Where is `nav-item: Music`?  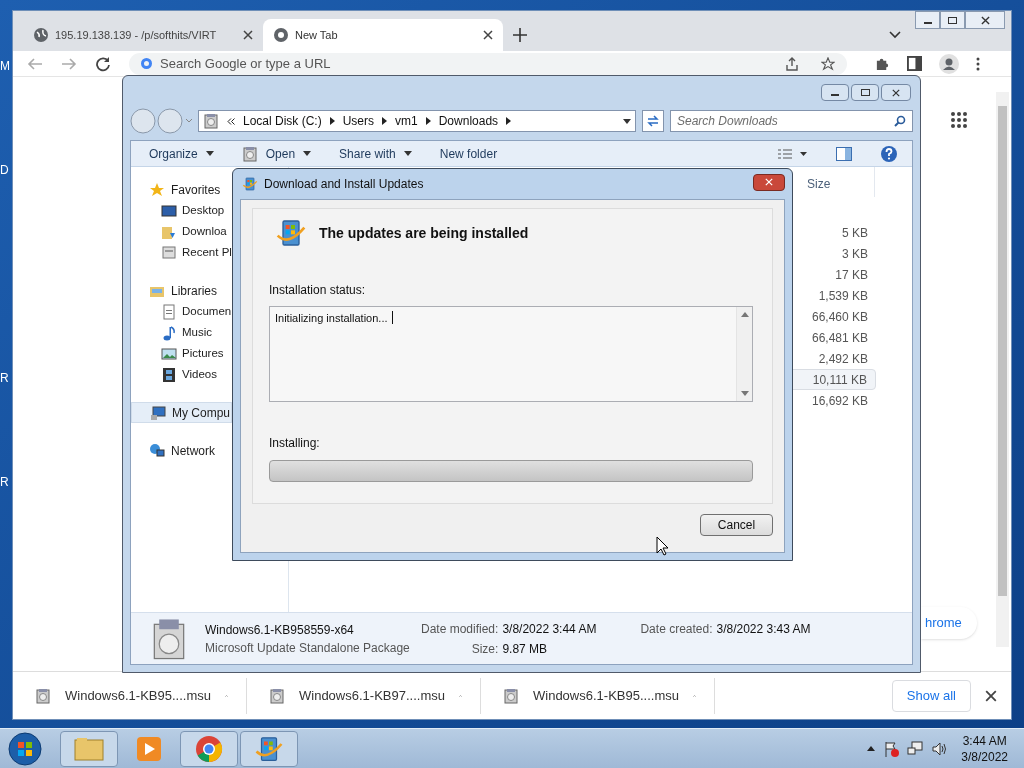 nav-item: Music is located at coordinates (181, 332).